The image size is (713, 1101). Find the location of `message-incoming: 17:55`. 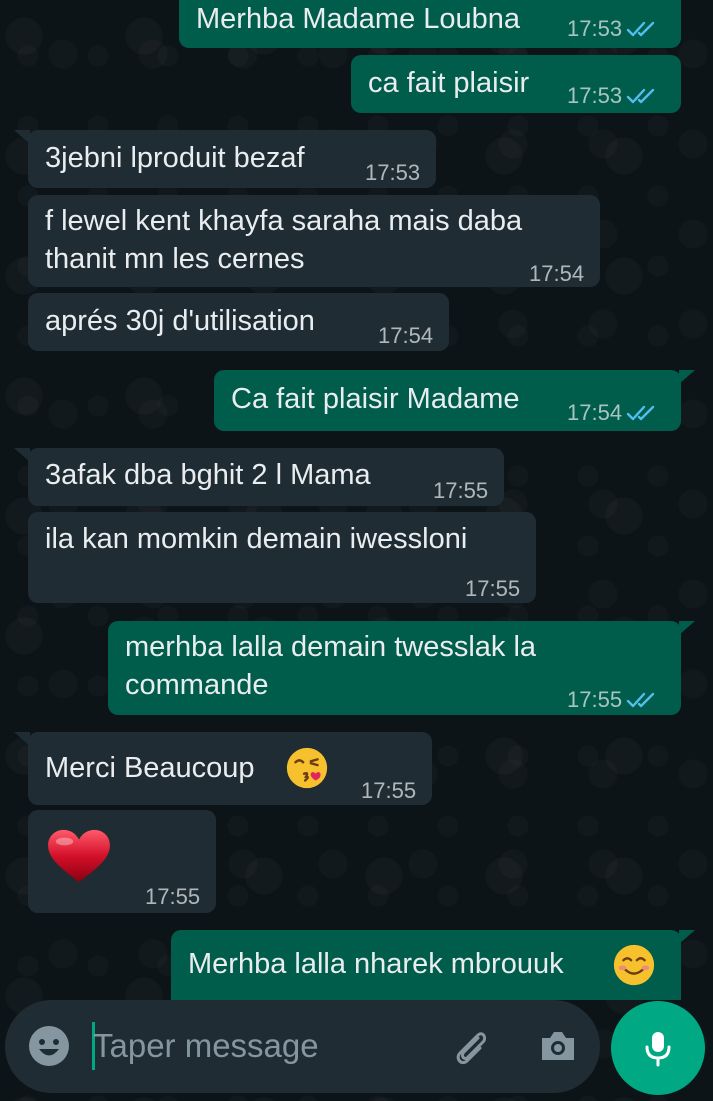

message-incoming: 17:55 is located at coordinates (122, 861).